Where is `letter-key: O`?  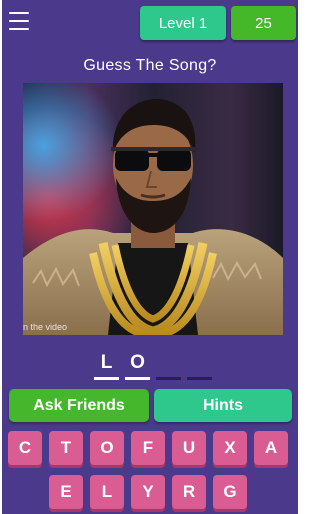
letter-key: O is located at coordinates (107, 448).